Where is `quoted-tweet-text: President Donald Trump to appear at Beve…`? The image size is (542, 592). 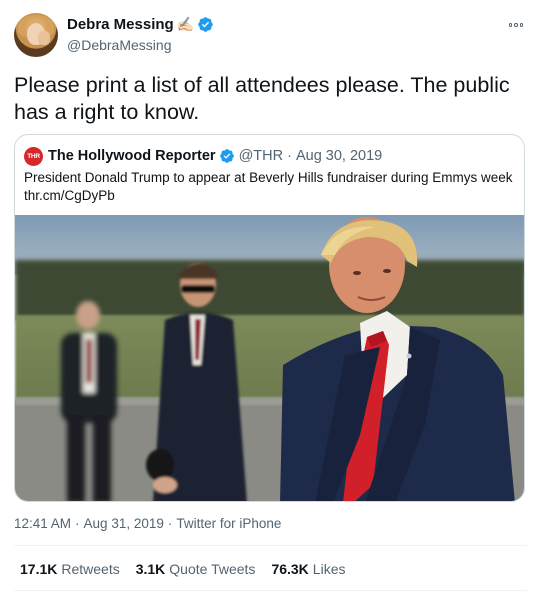
quoted-tweet-text: President Donald Trump to appear at Beve… is located at coordinates (271, 187).